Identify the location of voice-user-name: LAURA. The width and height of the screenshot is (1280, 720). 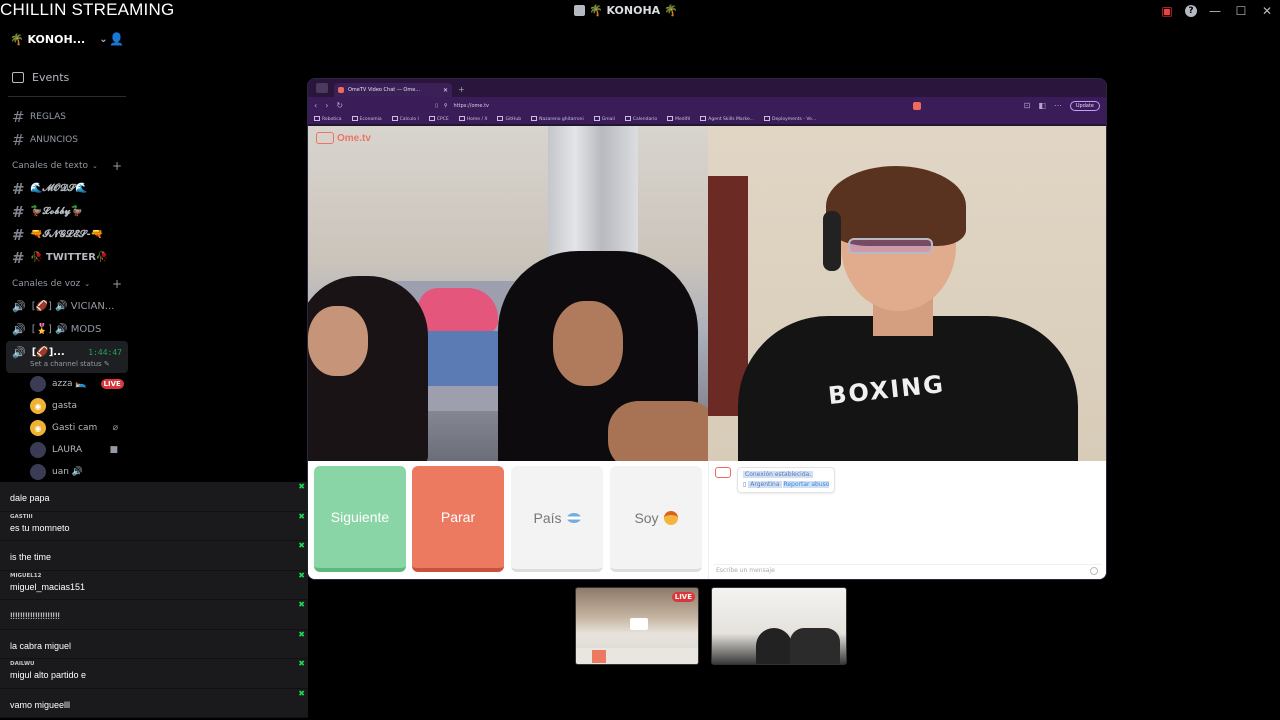
(67, 450).